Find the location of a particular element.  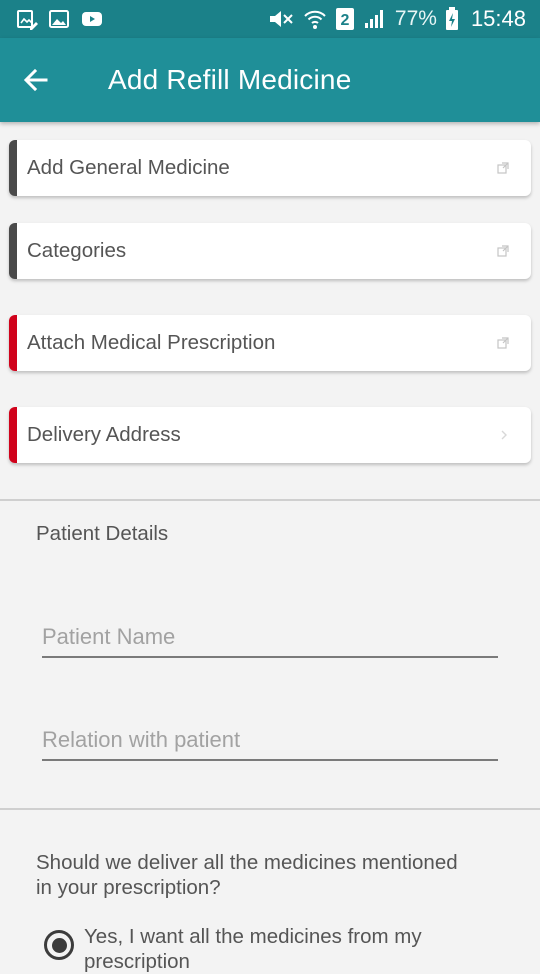

status-bar: 2 77% 15:48 is located at coordinates (270, 19).